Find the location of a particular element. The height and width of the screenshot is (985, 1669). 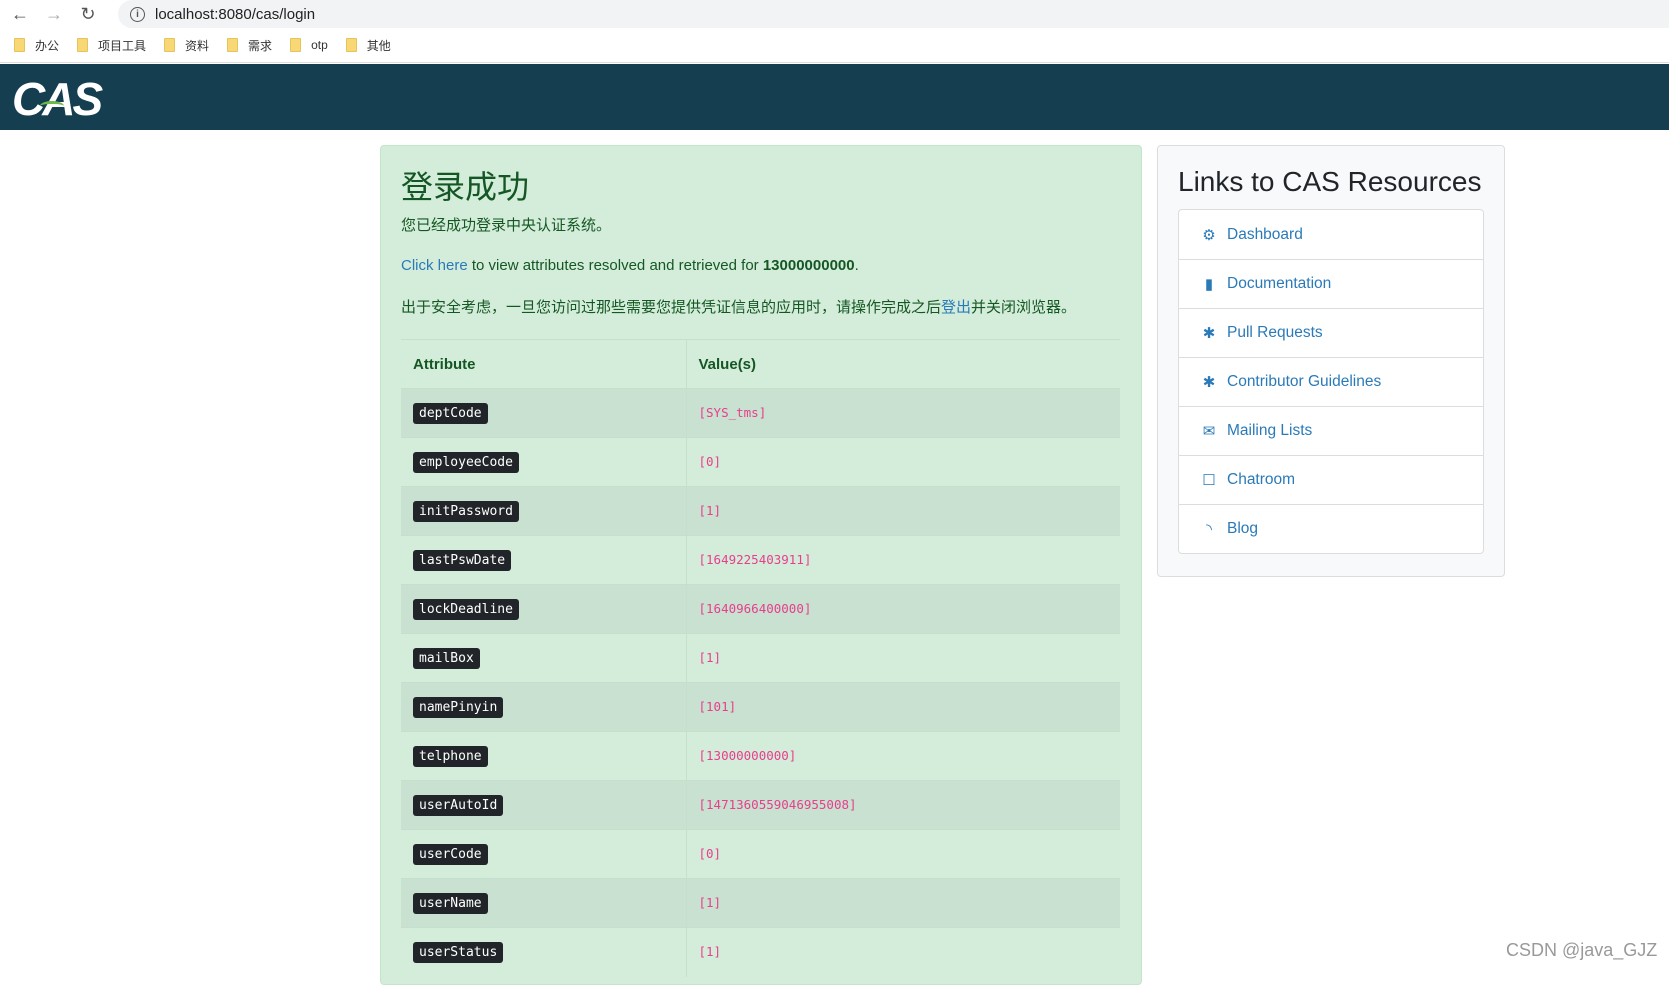

back-icon: ← is located at coordinates (20, 14).